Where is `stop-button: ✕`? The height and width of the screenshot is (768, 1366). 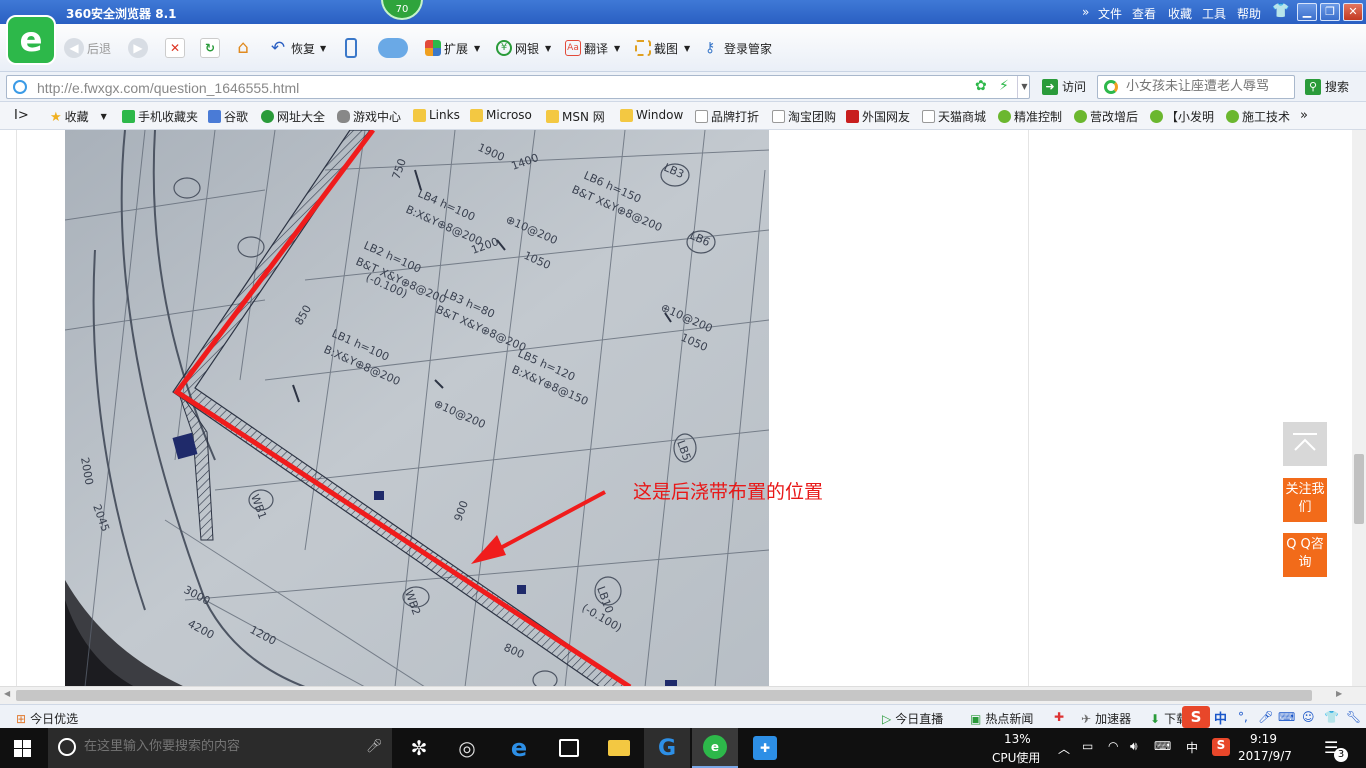 stop-button: ✕ is located at coordinates (176, 48).